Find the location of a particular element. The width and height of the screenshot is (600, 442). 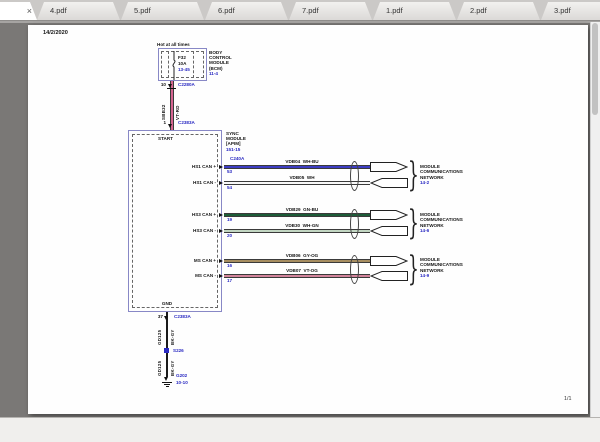

wire-label: VDB29 GN-BU is located at coordinates (302, 209).